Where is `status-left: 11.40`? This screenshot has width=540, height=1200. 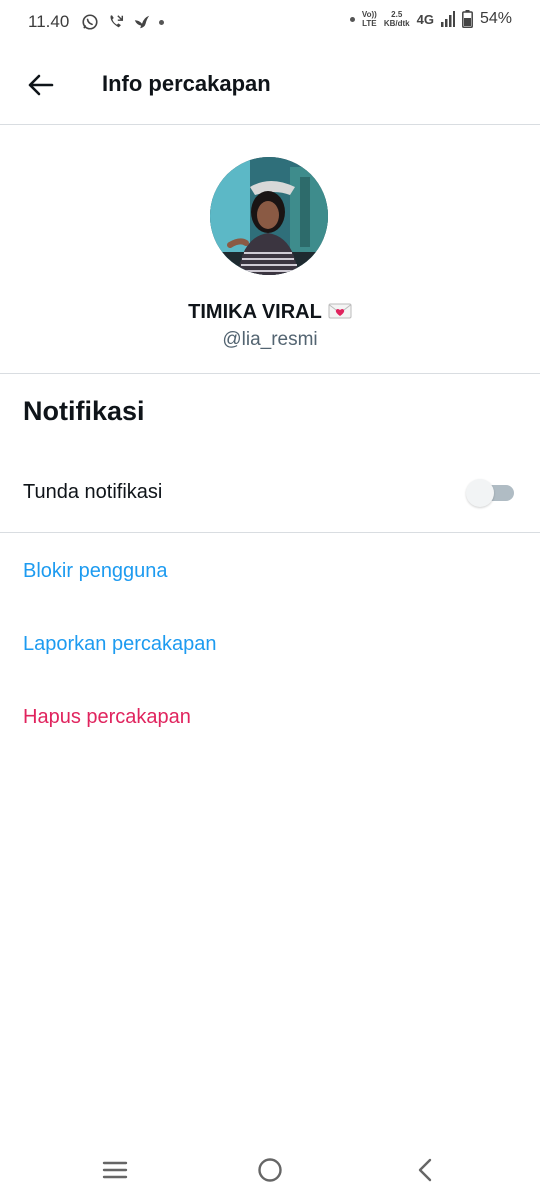 status-left: 11.40 is located at coordinates (96, 22).